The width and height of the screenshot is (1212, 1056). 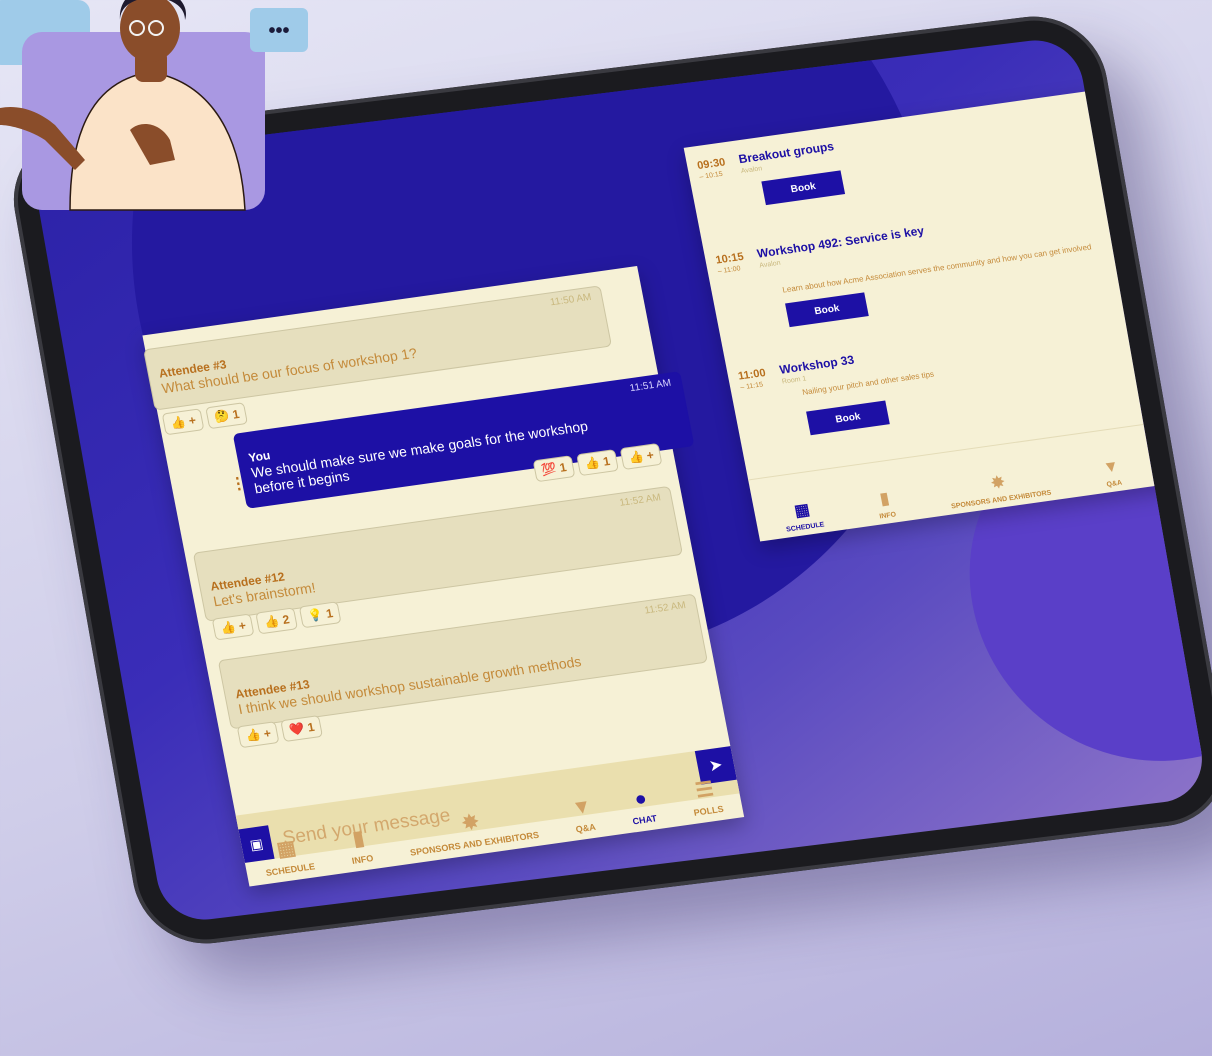 I want to click on thinking-face-icon: 🤔, so click(x=222, y=416).